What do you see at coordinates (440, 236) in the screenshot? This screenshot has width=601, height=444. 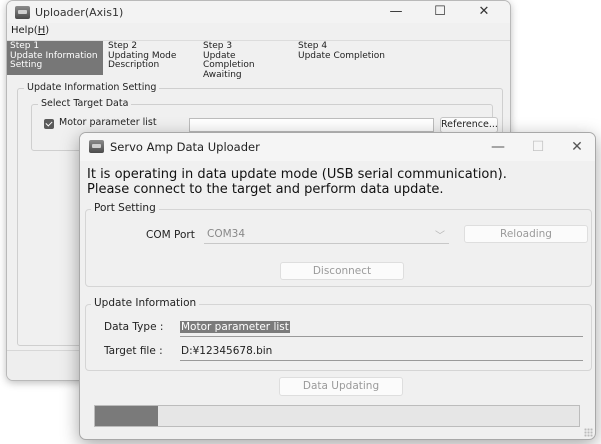 I see `chevron-down-icon: ﹀` at bounding box center [440, 236].